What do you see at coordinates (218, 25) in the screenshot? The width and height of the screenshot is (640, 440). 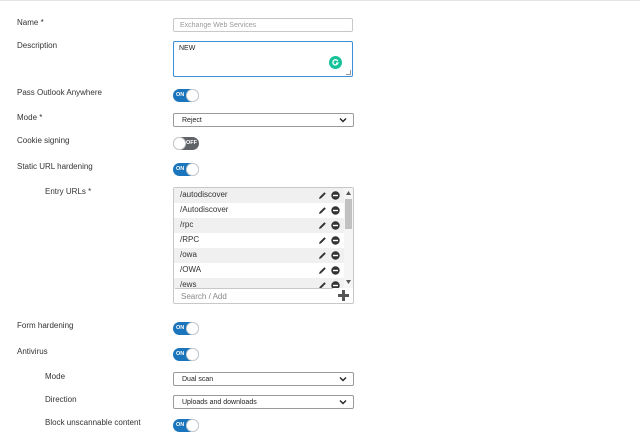 I see `name-placeholder: Exchange Web Services` at bounding box center [218, 25].